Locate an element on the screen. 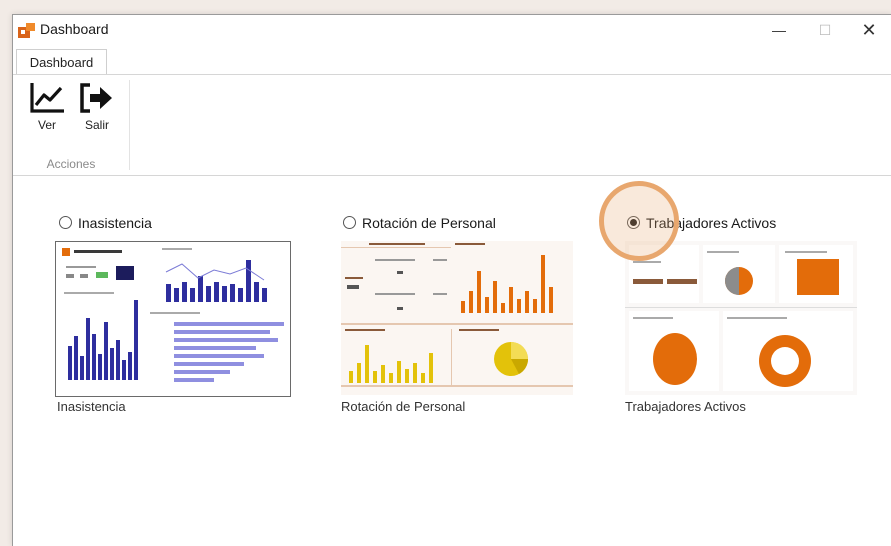 The height and width of the screenshot is (546, 891). minimize-button: — is located at coordinates (779, 30).